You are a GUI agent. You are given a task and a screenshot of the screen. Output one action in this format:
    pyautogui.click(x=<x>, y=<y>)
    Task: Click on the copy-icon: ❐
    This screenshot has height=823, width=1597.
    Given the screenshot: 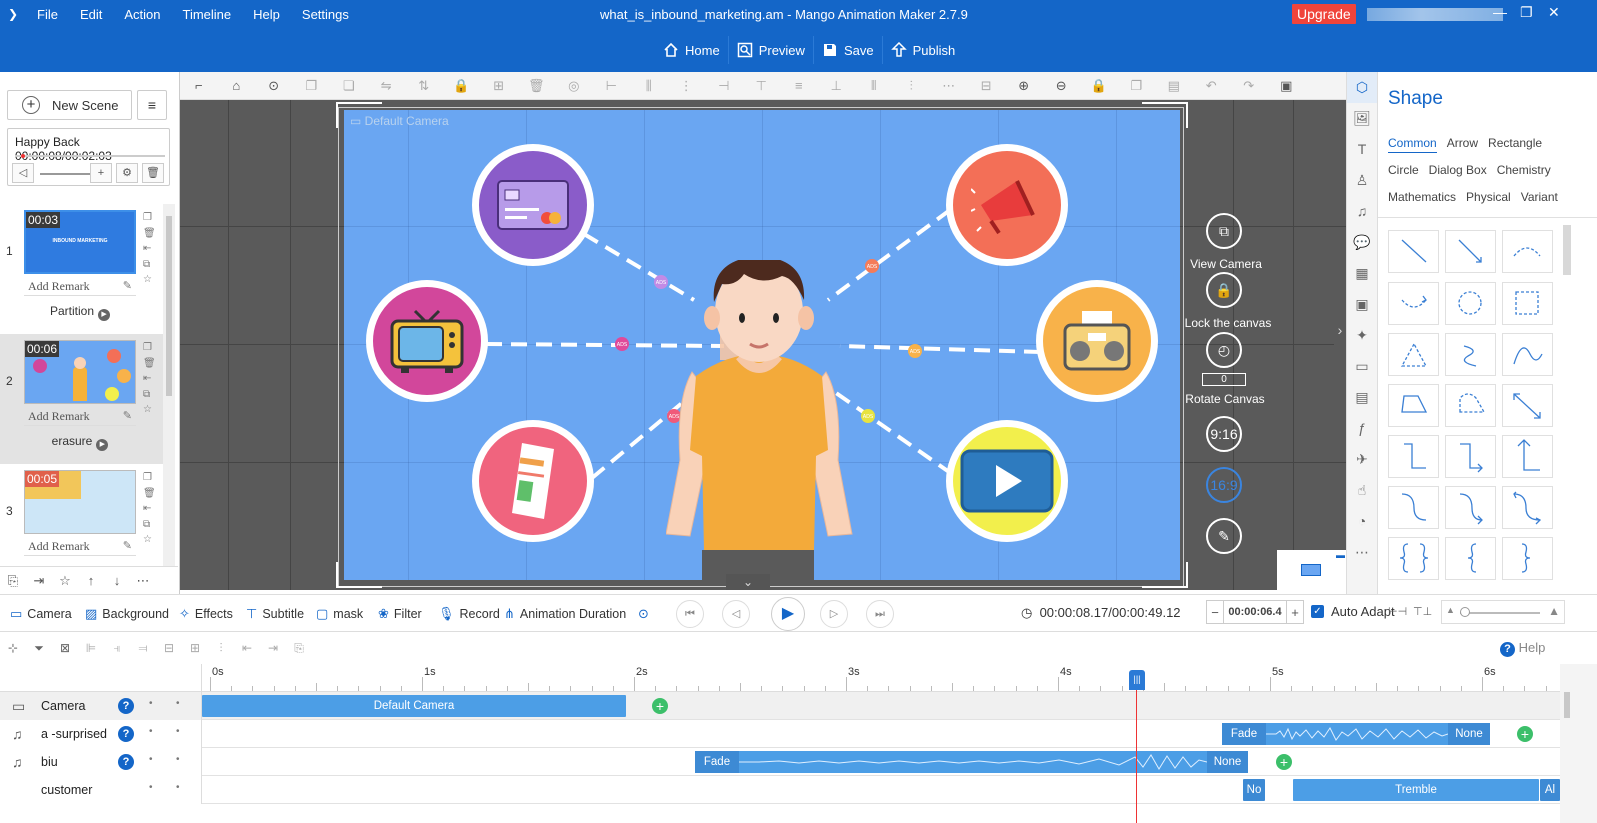 What is the action you would take?
    pyautogui.click(x=1137, y=86)
    